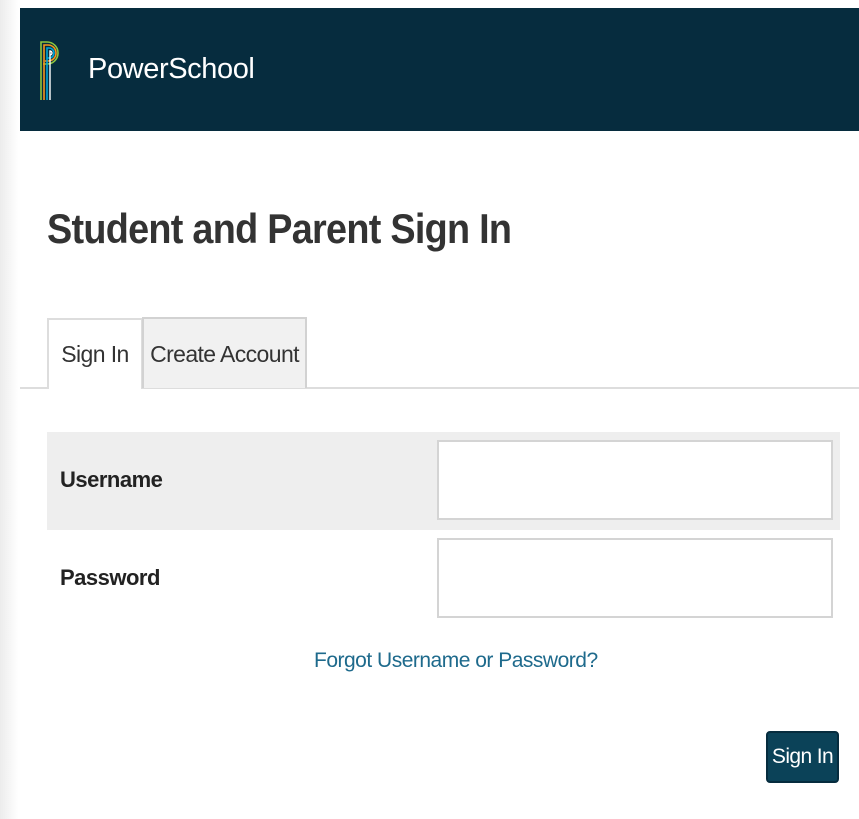 The width and height of the screenshot is (859, 819). What do you see at coordinates (635, 480) in the screenshot?
I see `username-input` at bounding box center [635, 480].